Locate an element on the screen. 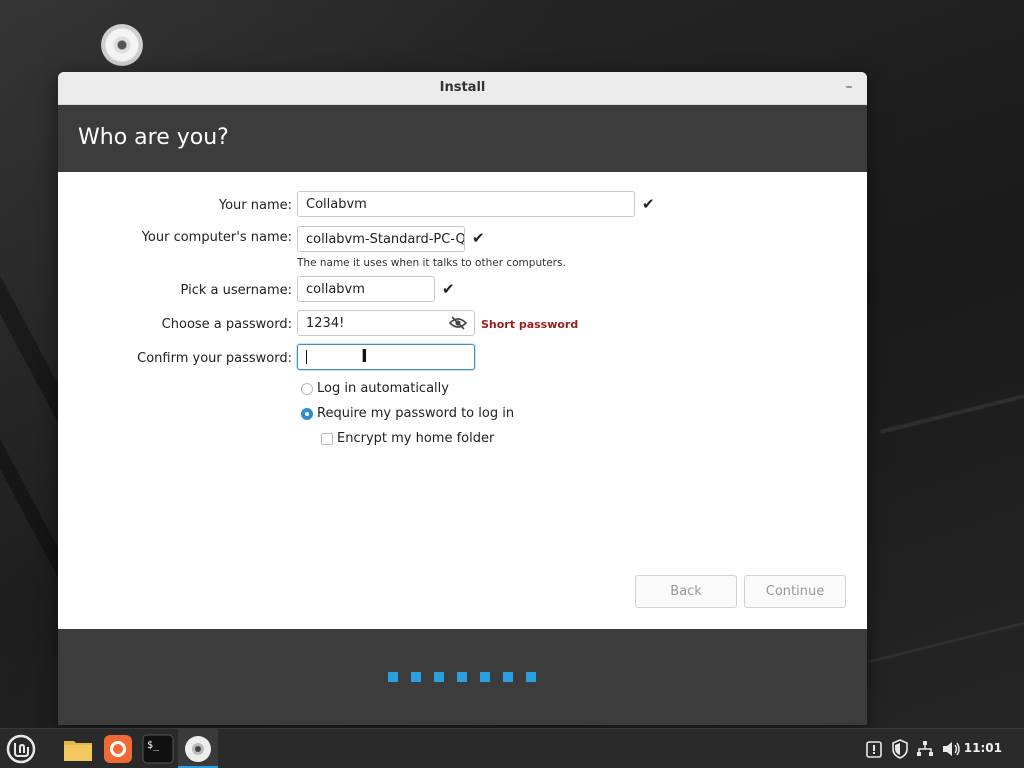 This screenshot has width=1024, height=768. name-input: Collabvm is located at coordinates (466, 204).